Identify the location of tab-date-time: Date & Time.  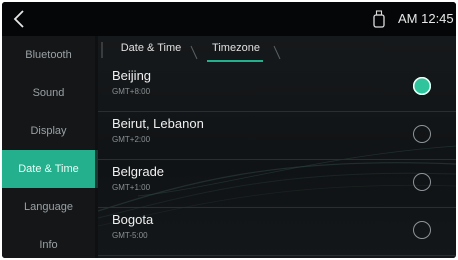
(151, 49).